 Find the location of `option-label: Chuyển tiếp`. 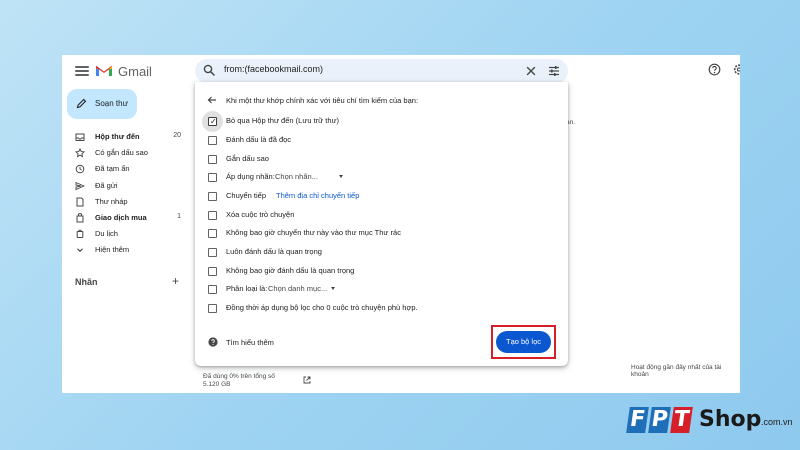

option-label: Chuyển tiếp is located at coordinates (246, 195).